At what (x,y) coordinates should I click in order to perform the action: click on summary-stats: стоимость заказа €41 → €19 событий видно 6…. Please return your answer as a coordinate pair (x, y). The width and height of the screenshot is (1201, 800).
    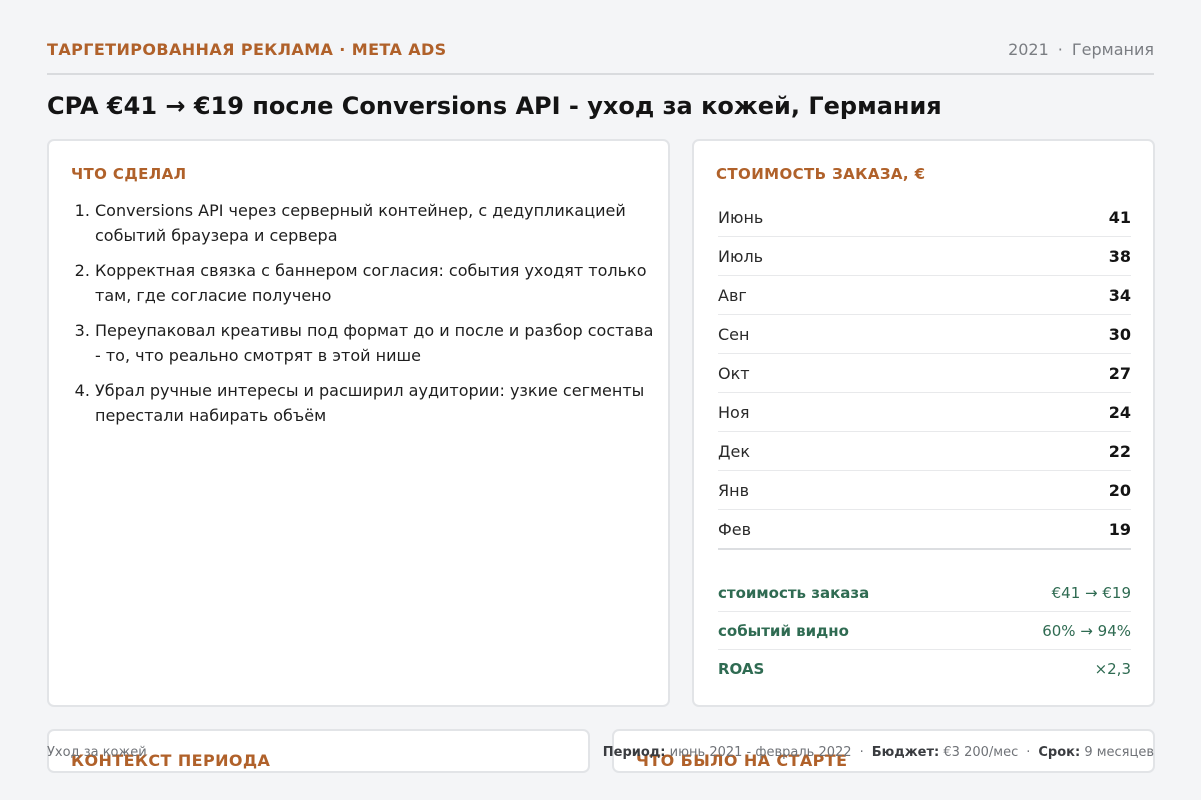
    Looking at the image, I should click on (924, 630).